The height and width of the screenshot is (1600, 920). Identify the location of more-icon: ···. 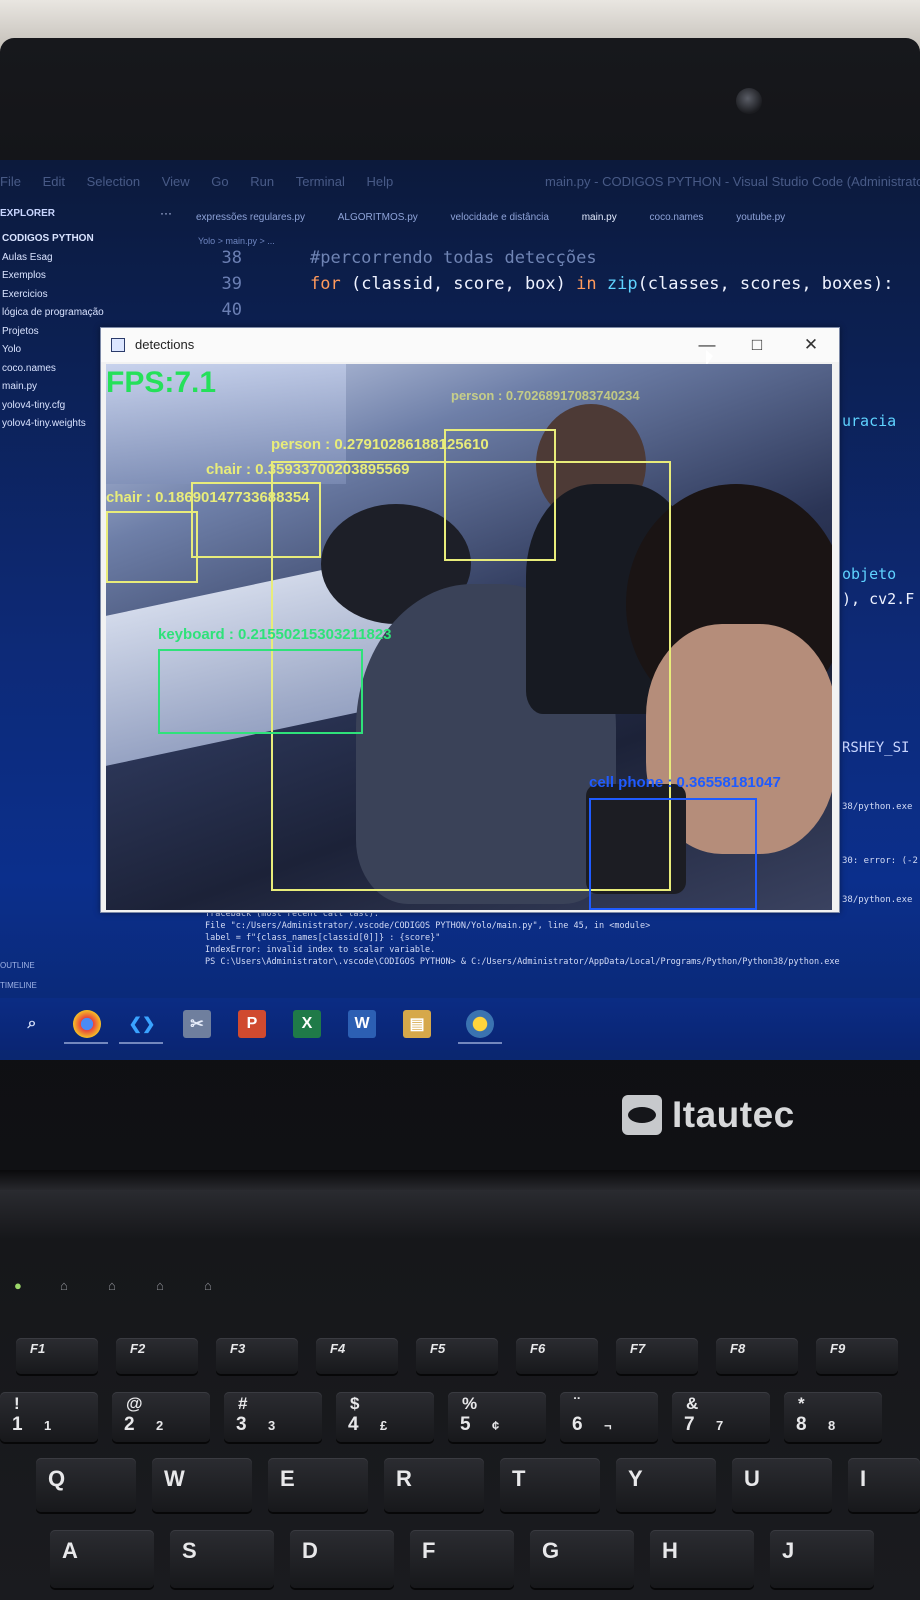
(166, 213).